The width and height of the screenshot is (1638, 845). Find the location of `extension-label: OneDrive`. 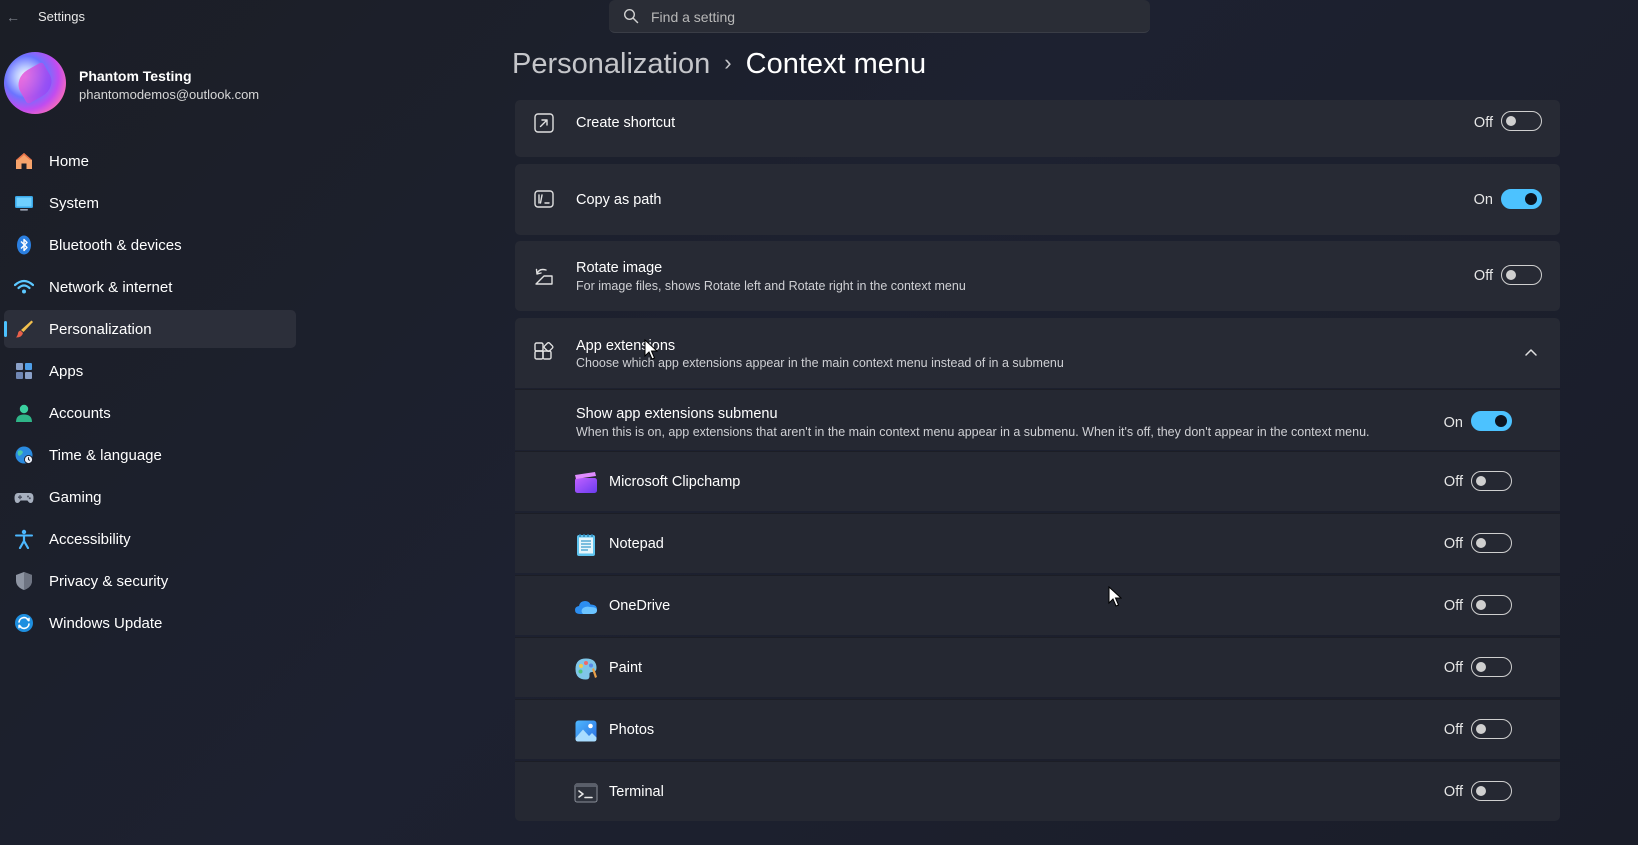

extension-label: OneDrive is located at coordinates (640, 606).